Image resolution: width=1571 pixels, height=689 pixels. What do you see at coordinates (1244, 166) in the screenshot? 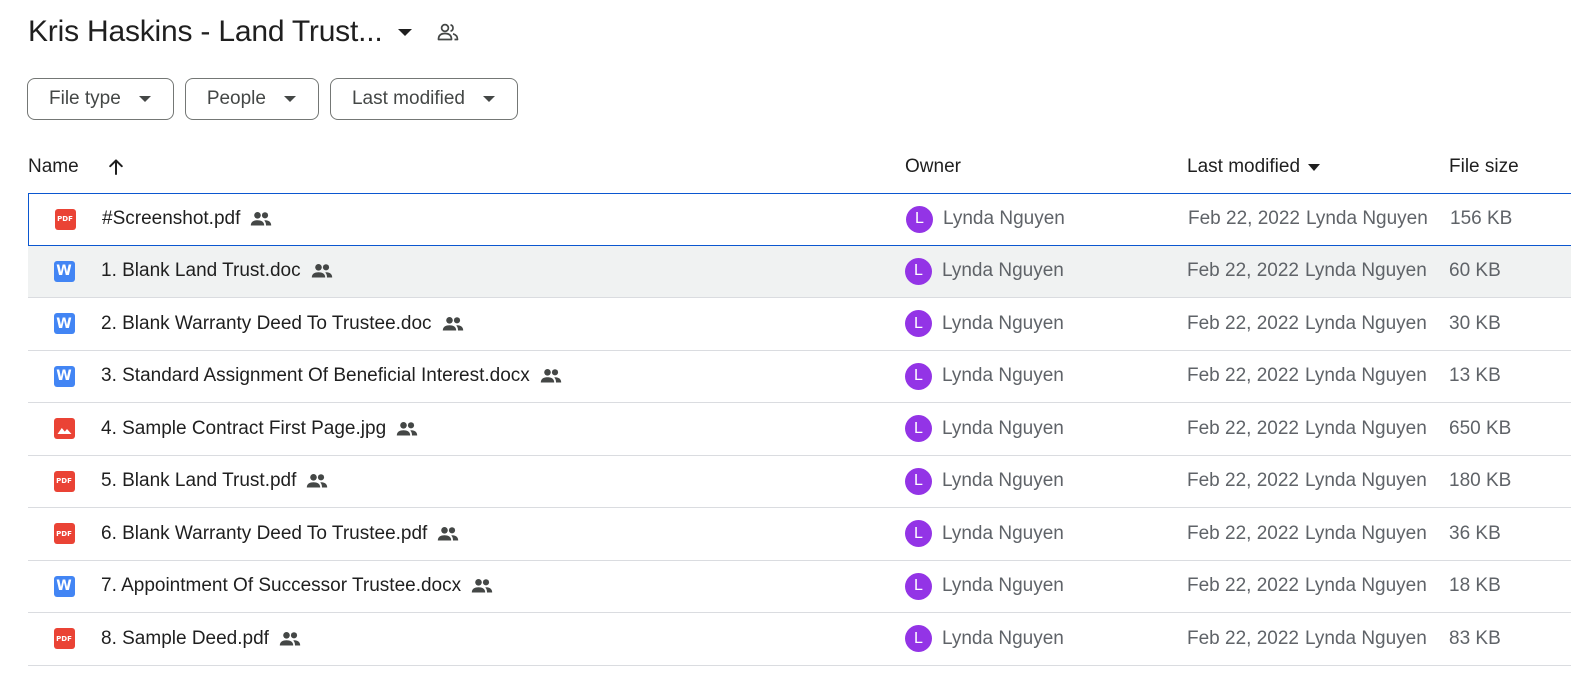
I see `column-last-modified-label: Last modified` at bounding box center [1244, 166].